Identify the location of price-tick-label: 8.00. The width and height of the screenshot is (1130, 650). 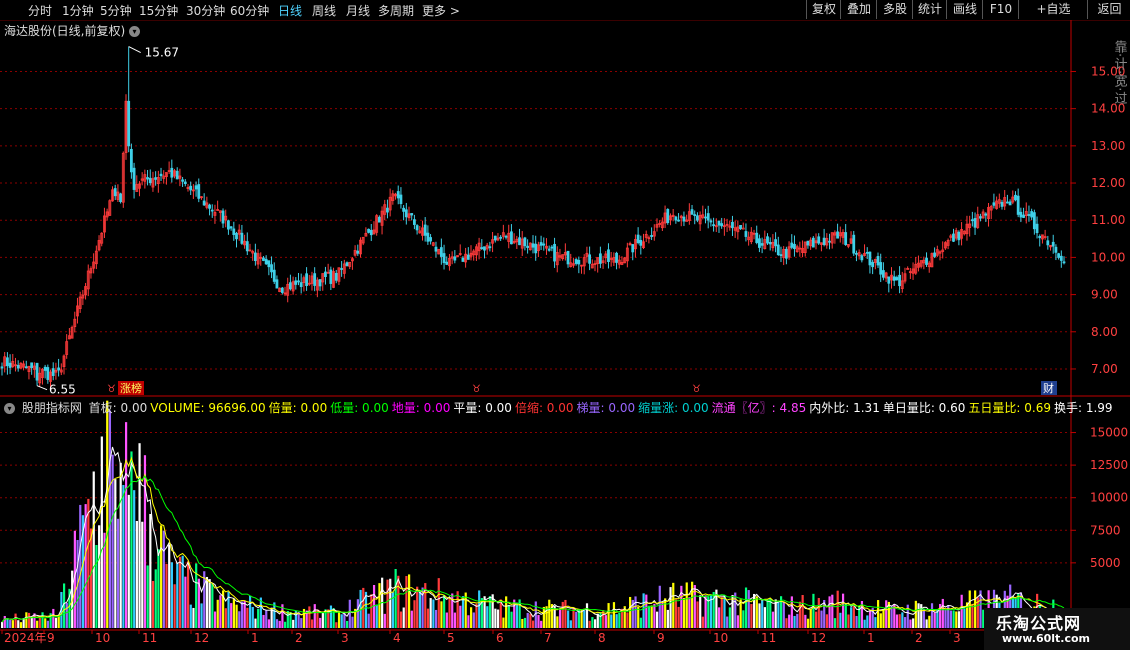
(1104, 332).